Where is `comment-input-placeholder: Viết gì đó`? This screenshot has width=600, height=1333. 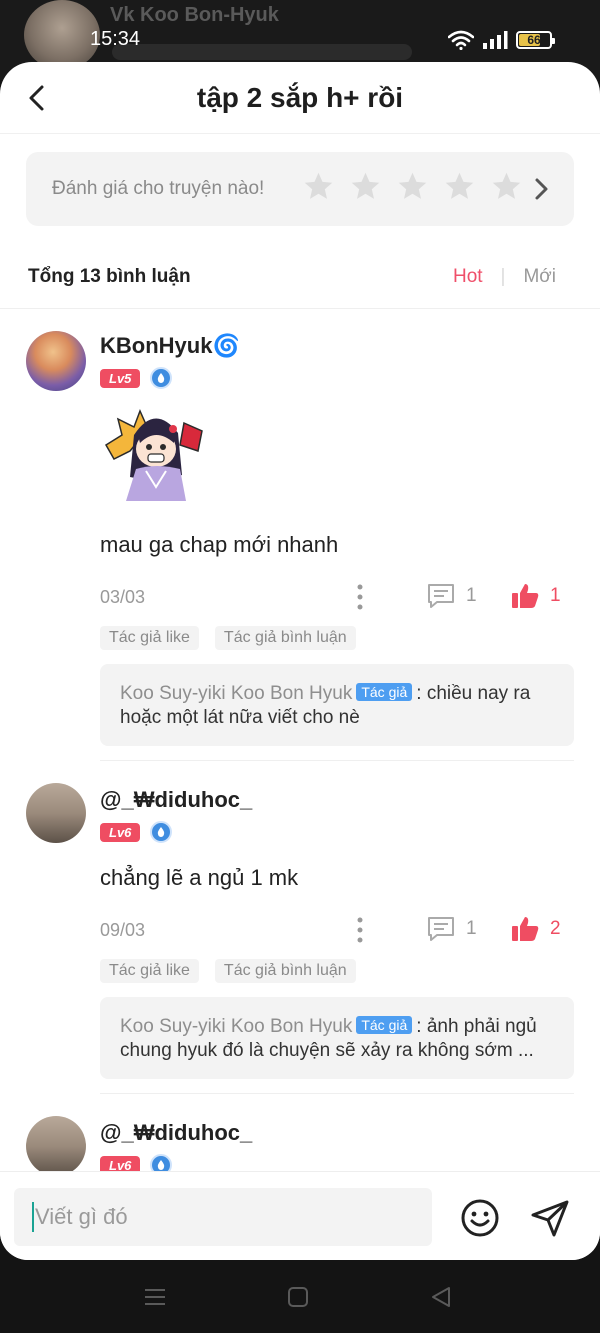
comment-input-placeholder: Viết gì đó is located at coordinates (81, 1216).